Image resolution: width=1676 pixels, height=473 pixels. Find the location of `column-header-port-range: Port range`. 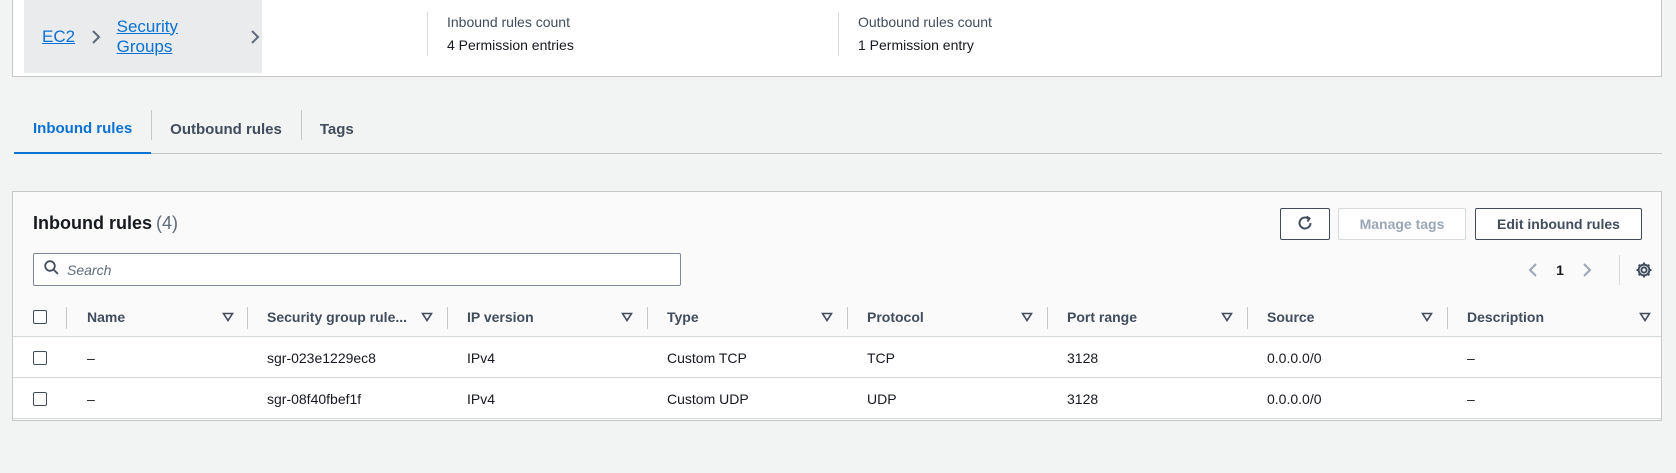

column-header-port-range: Port range is located at coordinates (1102, 317).